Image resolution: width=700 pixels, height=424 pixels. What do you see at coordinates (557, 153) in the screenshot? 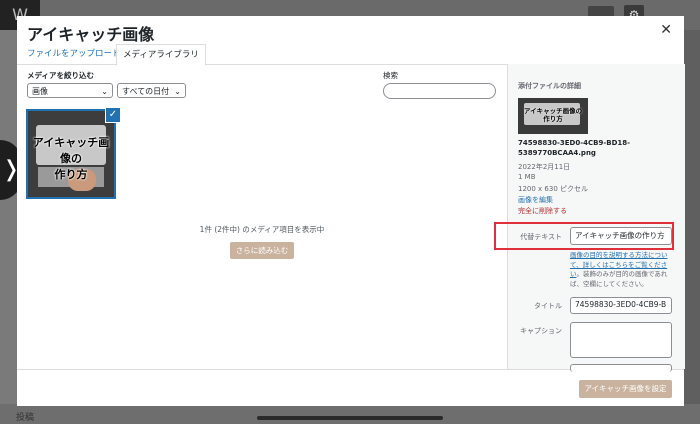
I see `file-name-line-2: 5389770BCAA4.png` at bounding box center [557, 153].